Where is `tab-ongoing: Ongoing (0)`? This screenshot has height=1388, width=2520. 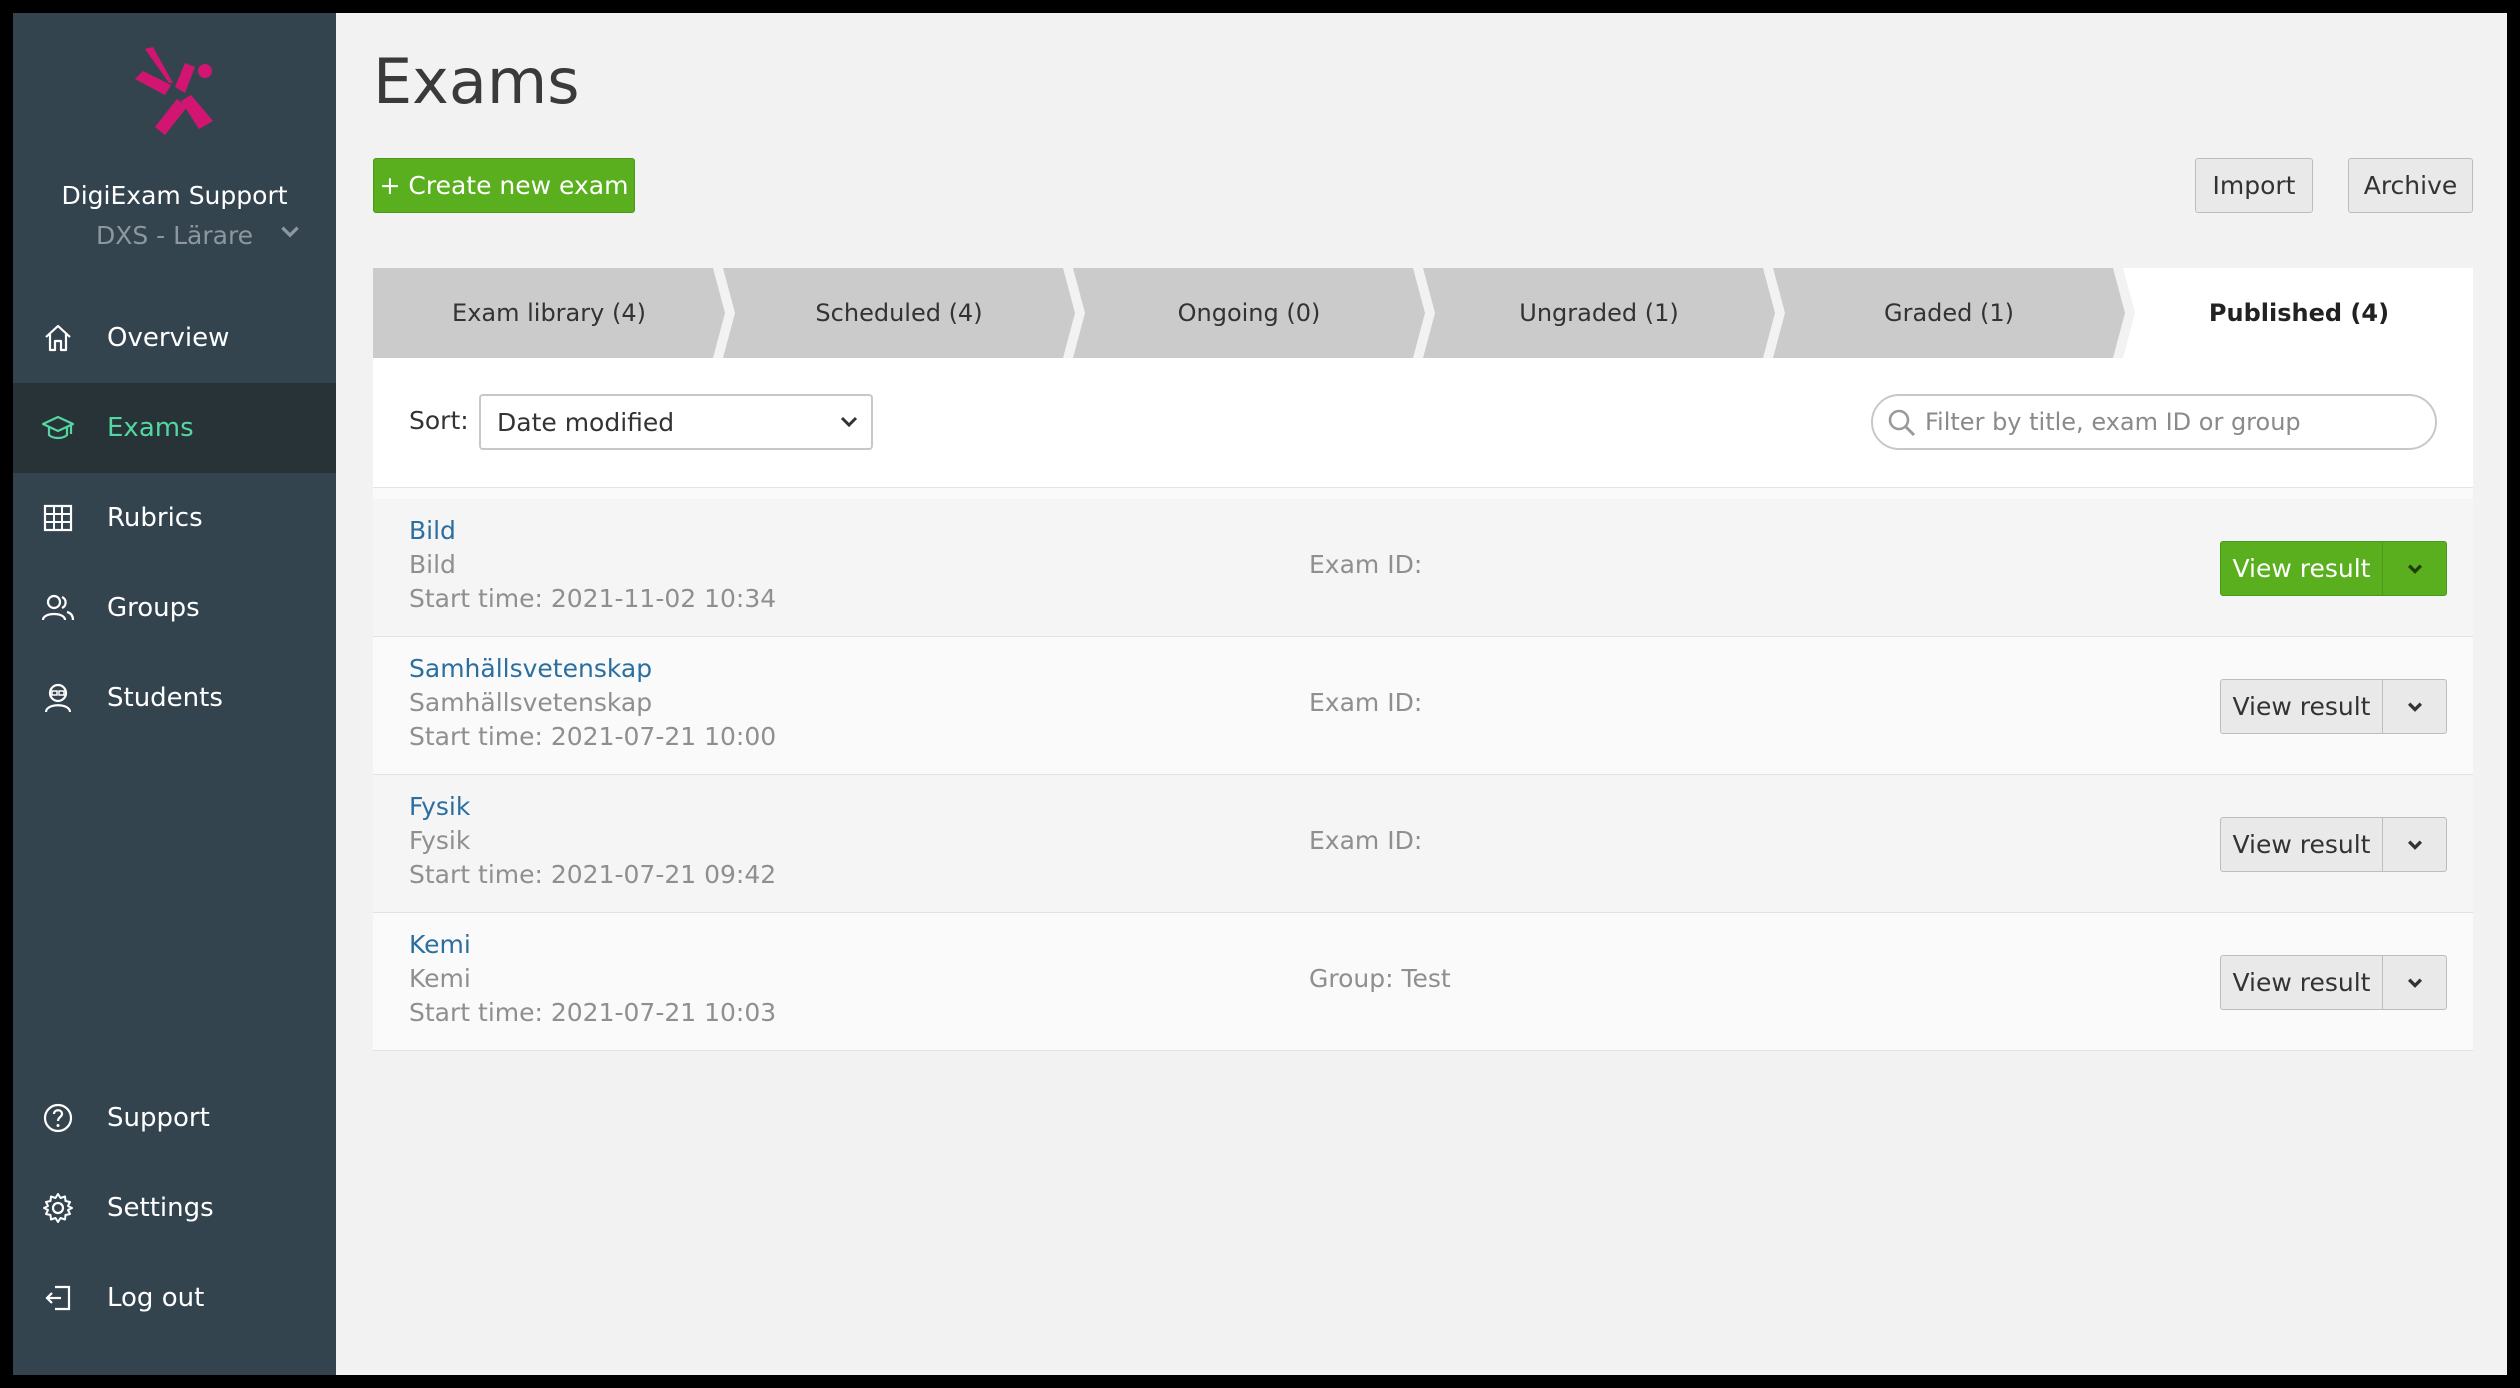
tab-ongoing: Ongoing (0) is located at coordinates (1249, 313).